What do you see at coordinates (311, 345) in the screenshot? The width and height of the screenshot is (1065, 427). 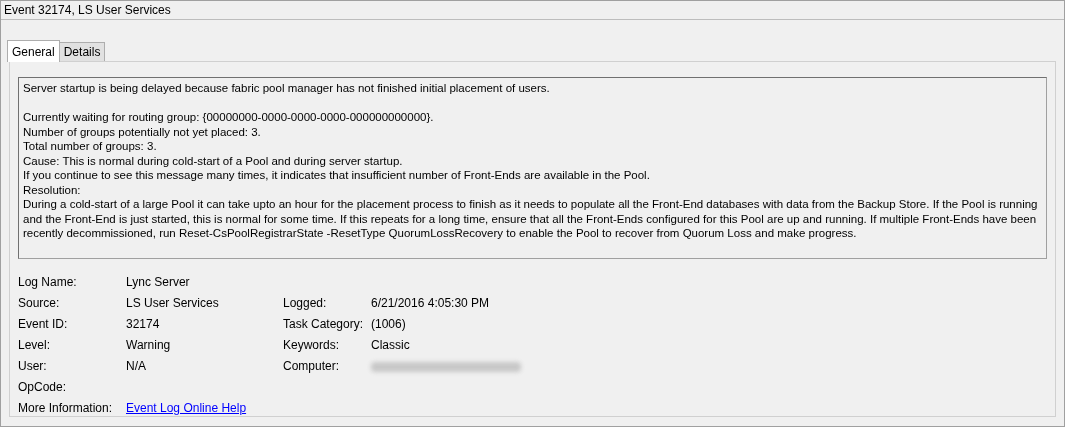 I see `property-label: Keywords:` at bounding box center [311, 345].